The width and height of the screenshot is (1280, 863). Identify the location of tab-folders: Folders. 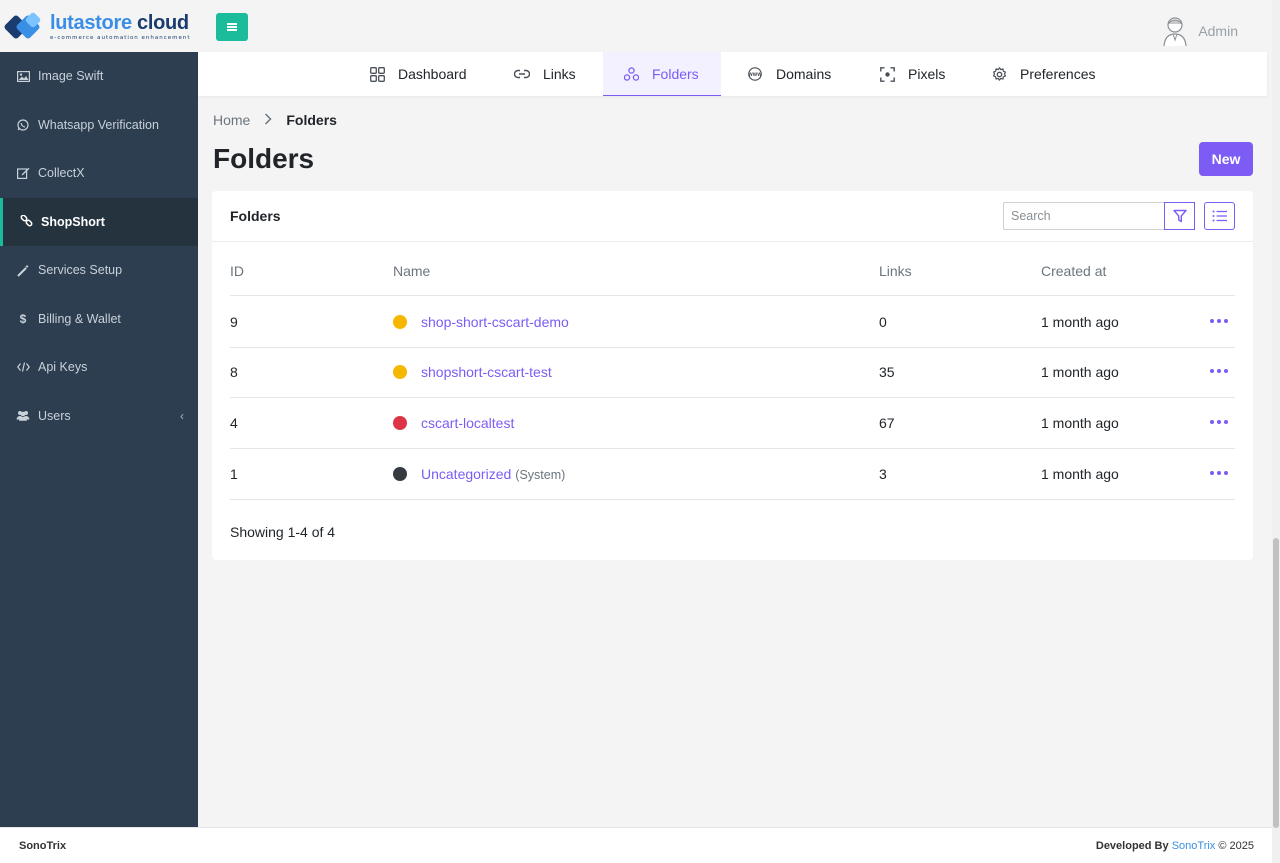
(662, 74).